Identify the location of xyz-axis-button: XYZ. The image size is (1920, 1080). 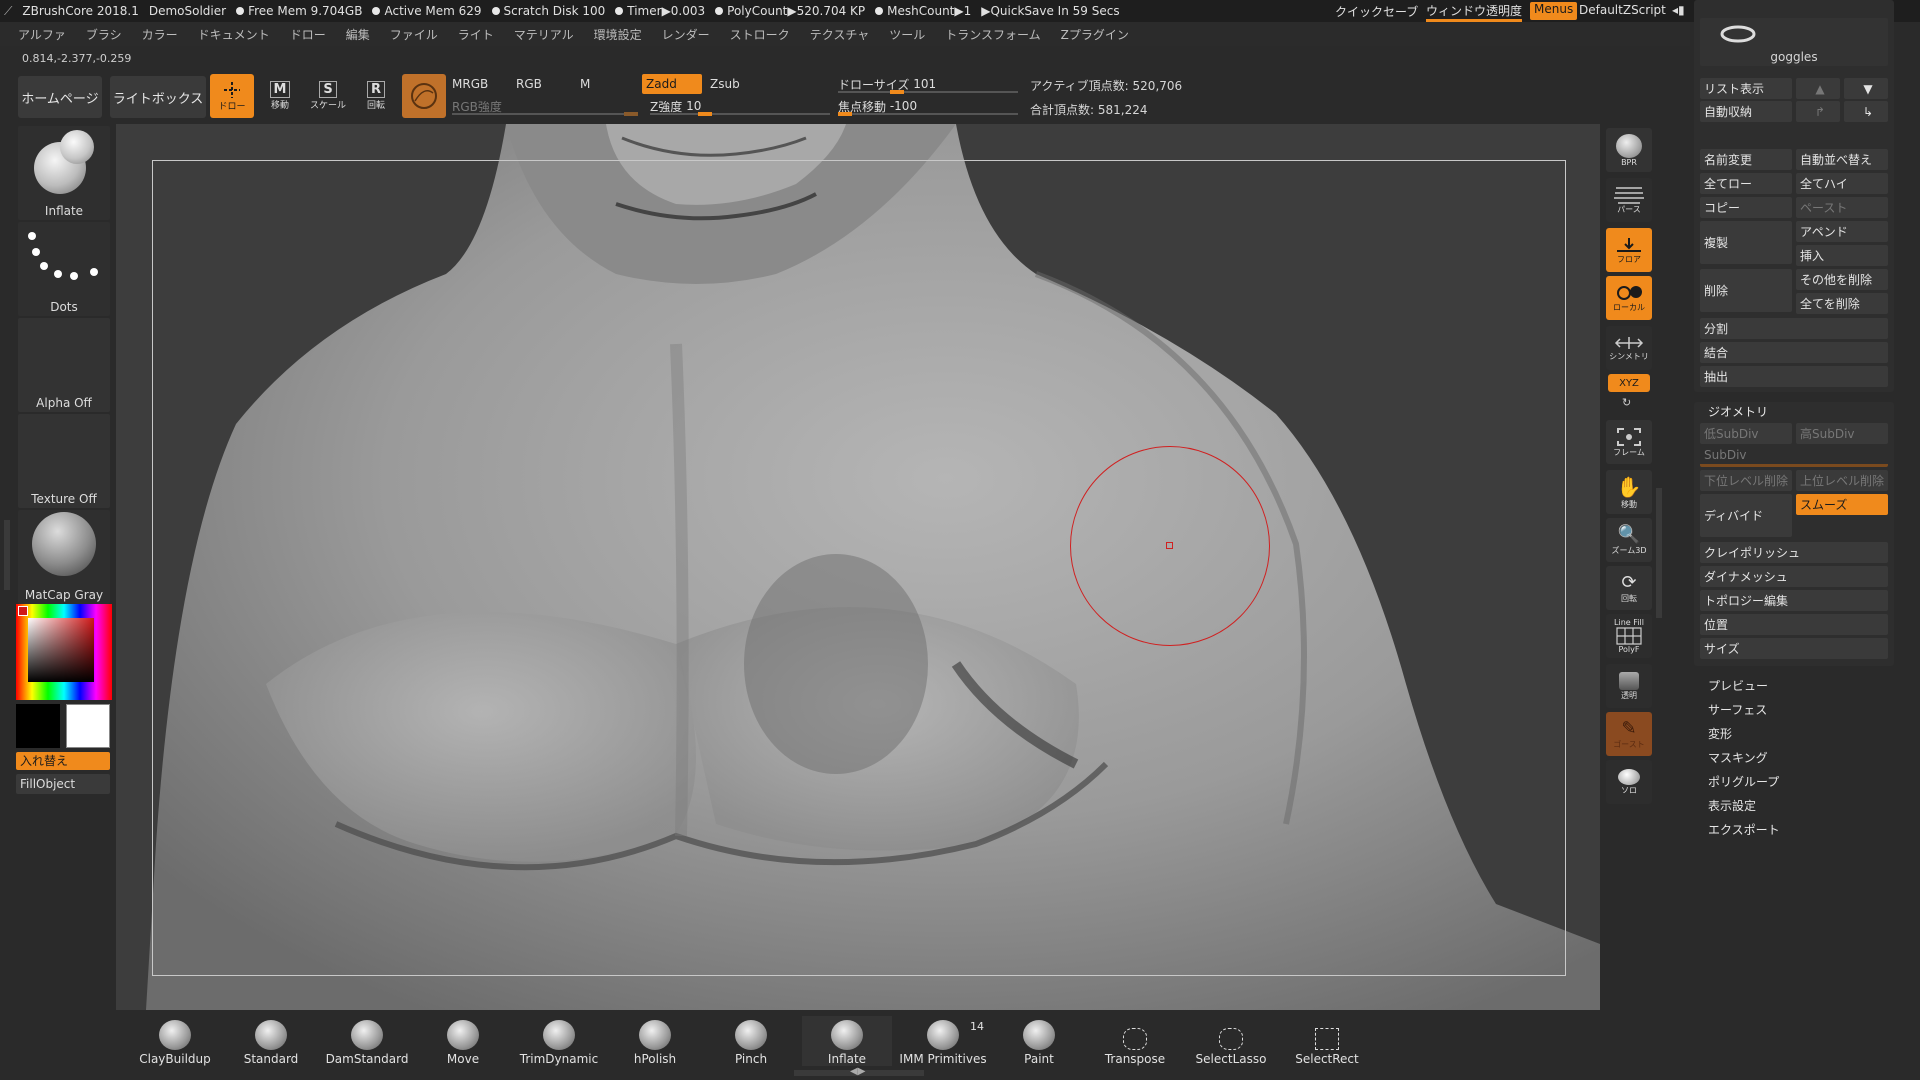
(1629, 383).